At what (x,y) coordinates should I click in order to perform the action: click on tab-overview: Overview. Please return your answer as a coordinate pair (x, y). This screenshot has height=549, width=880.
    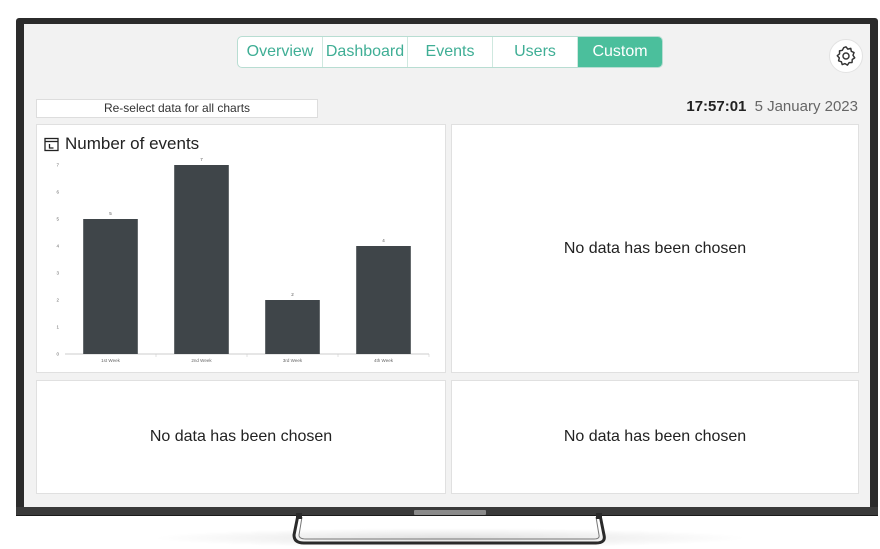
    Looking at the image, I should click on (280, 52).